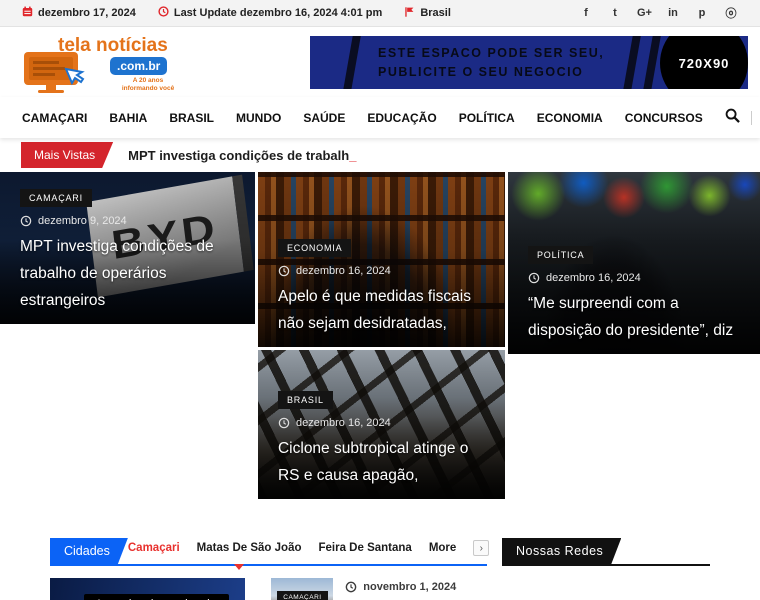 The height and width of the screenshot is (600, 760). What do you see at coordinates (148, 85) in the screenshot?
I see `logo-tagline: A 20 anos informando você` at bounding box center [148, 85].